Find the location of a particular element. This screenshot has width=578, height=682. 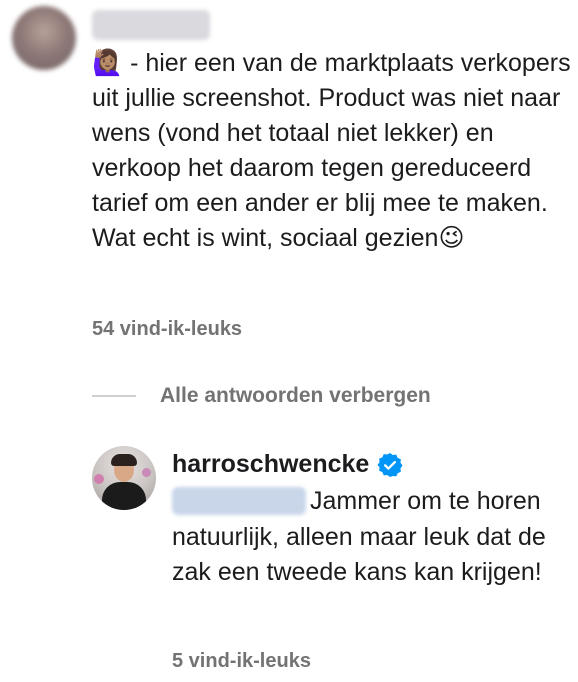

reply-avatar is located at coordinates (124, 478).